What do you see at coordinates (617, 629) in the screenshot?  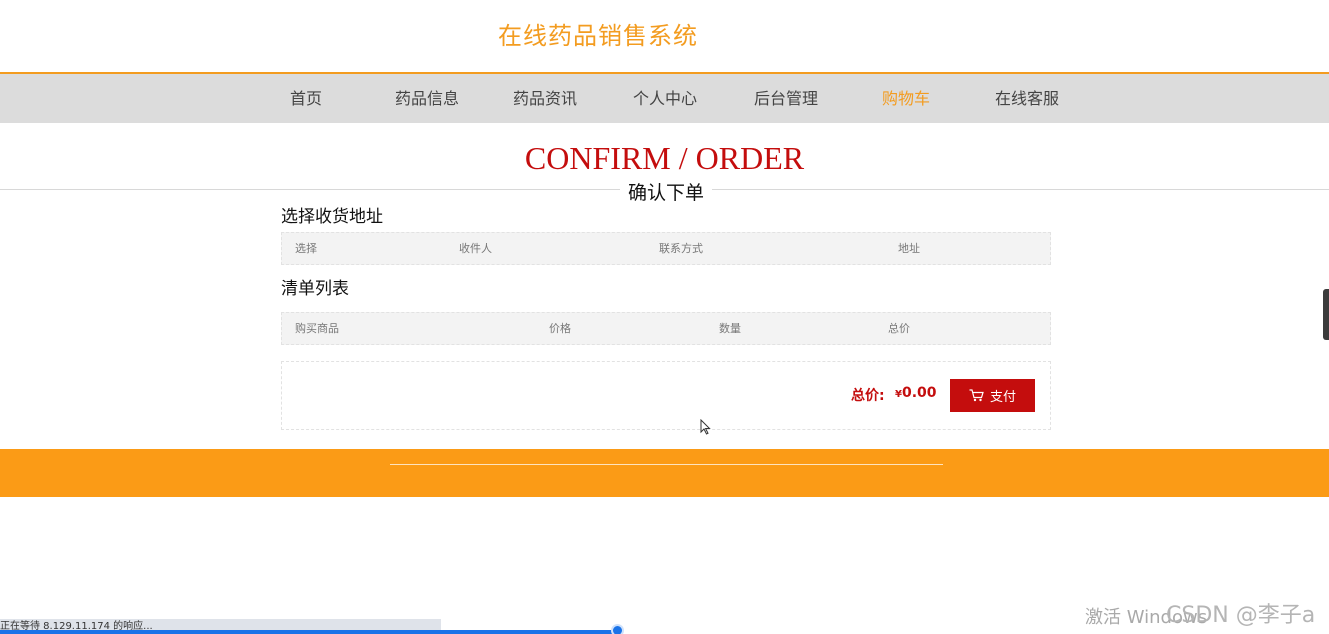 I see `loading-progress-handle` at bounding box center [617, 629].